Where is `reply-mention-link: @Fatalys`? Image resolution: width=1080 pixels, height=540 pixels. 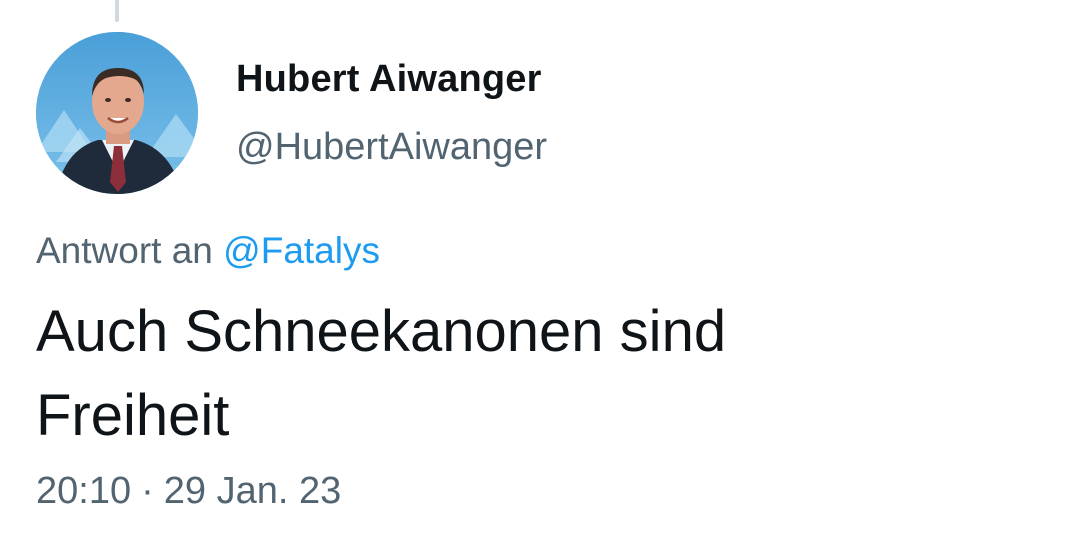 reply-mention-link: @Fatalys is located at coordinates (301, 250).